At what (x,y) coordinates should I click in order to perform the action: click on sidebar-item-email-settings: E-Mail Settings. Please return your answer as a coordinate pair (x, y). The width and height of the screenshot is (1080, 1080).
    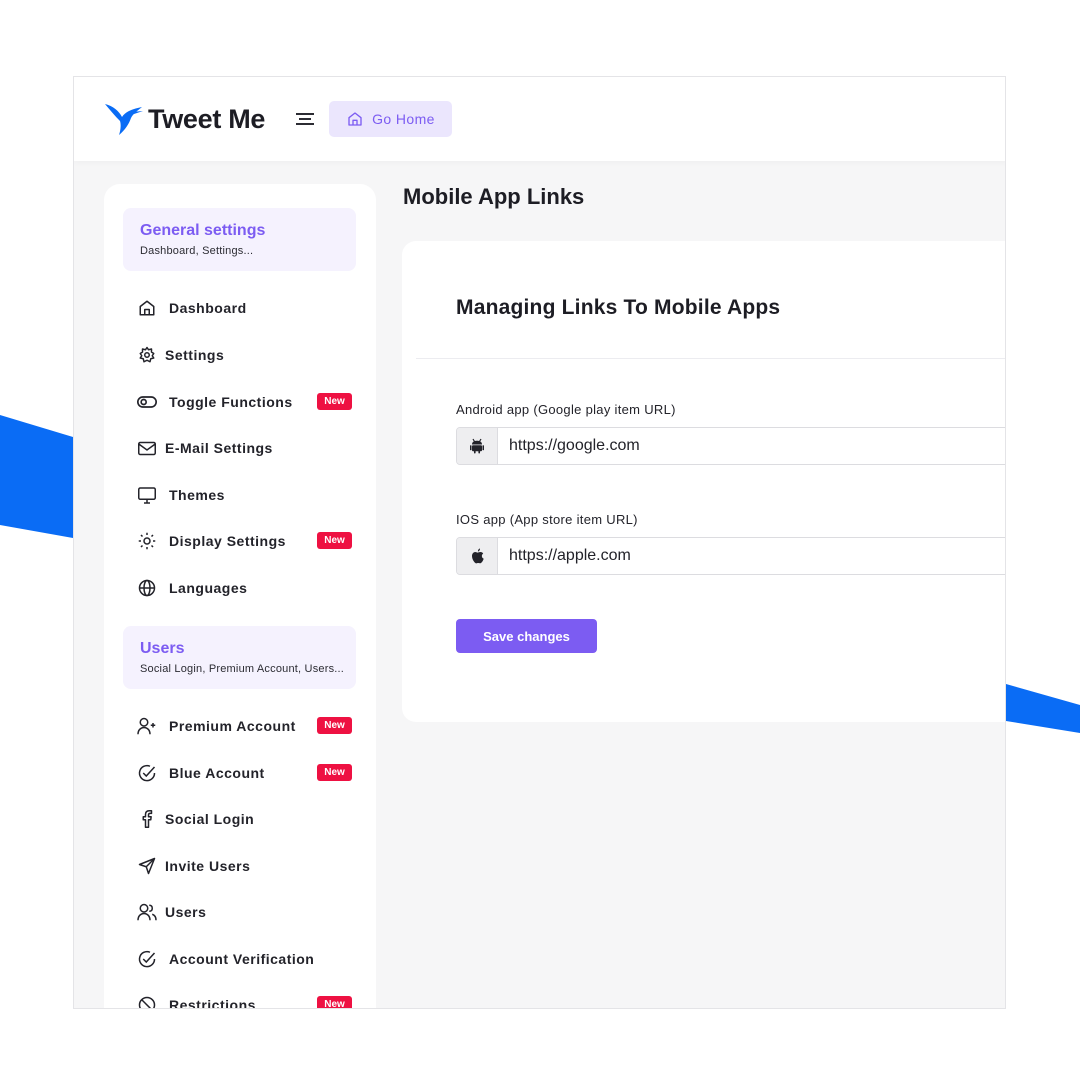
    Looking at the image, I should click on (244, 448).